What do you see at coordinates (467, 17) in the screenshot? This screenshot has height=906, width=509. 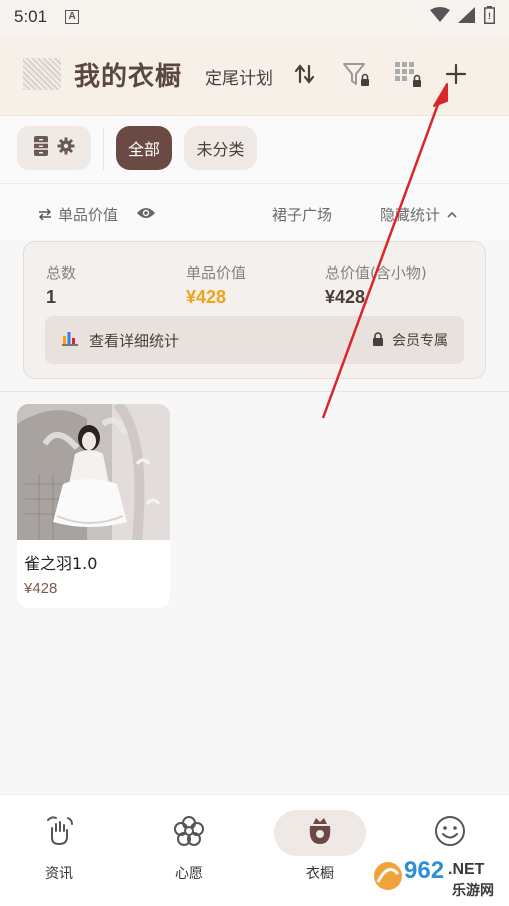 I see `signal-icon` at bounding box center [467, 17].